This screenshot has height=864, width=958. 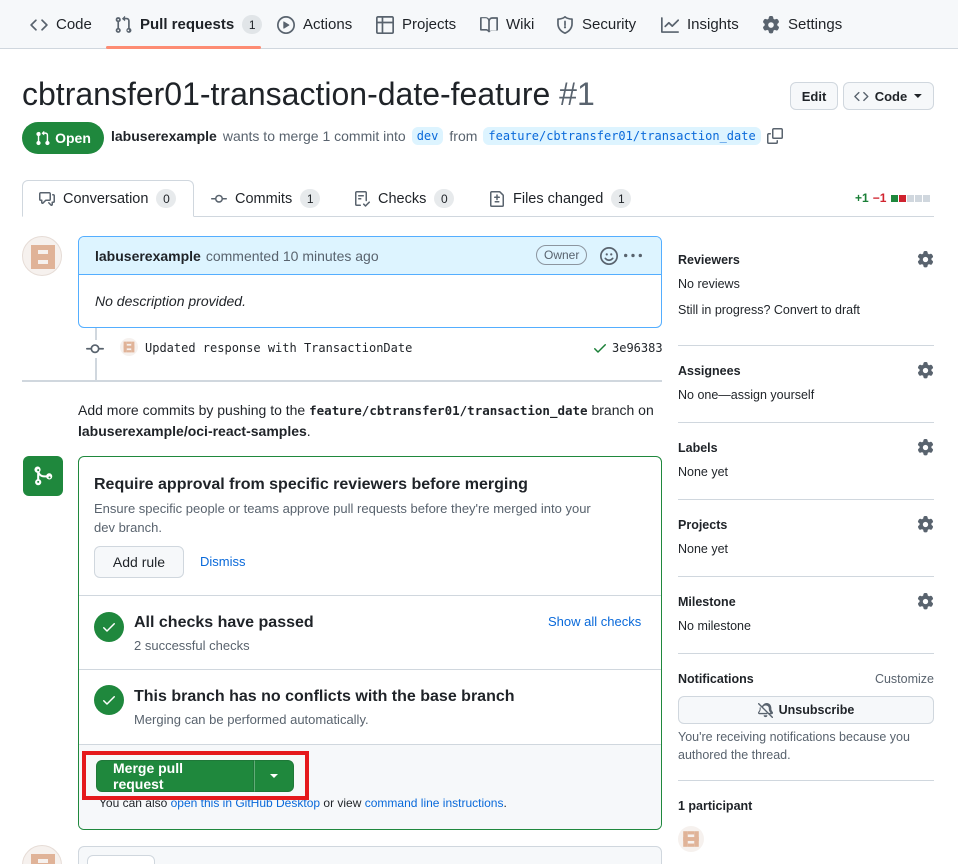 What do you see at coordinates (434, 803) in the screenshot?
I see `cli-instructions-link: command line instructions` at bounding box center [434, 803].